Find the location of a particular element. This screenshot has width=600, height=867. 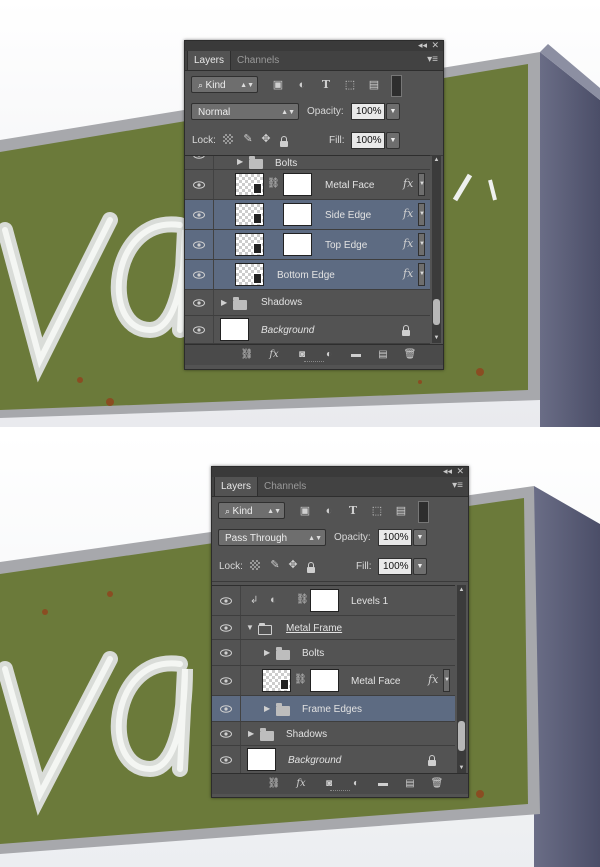

opacity-input: 100% is located at coordinates (395, 537).